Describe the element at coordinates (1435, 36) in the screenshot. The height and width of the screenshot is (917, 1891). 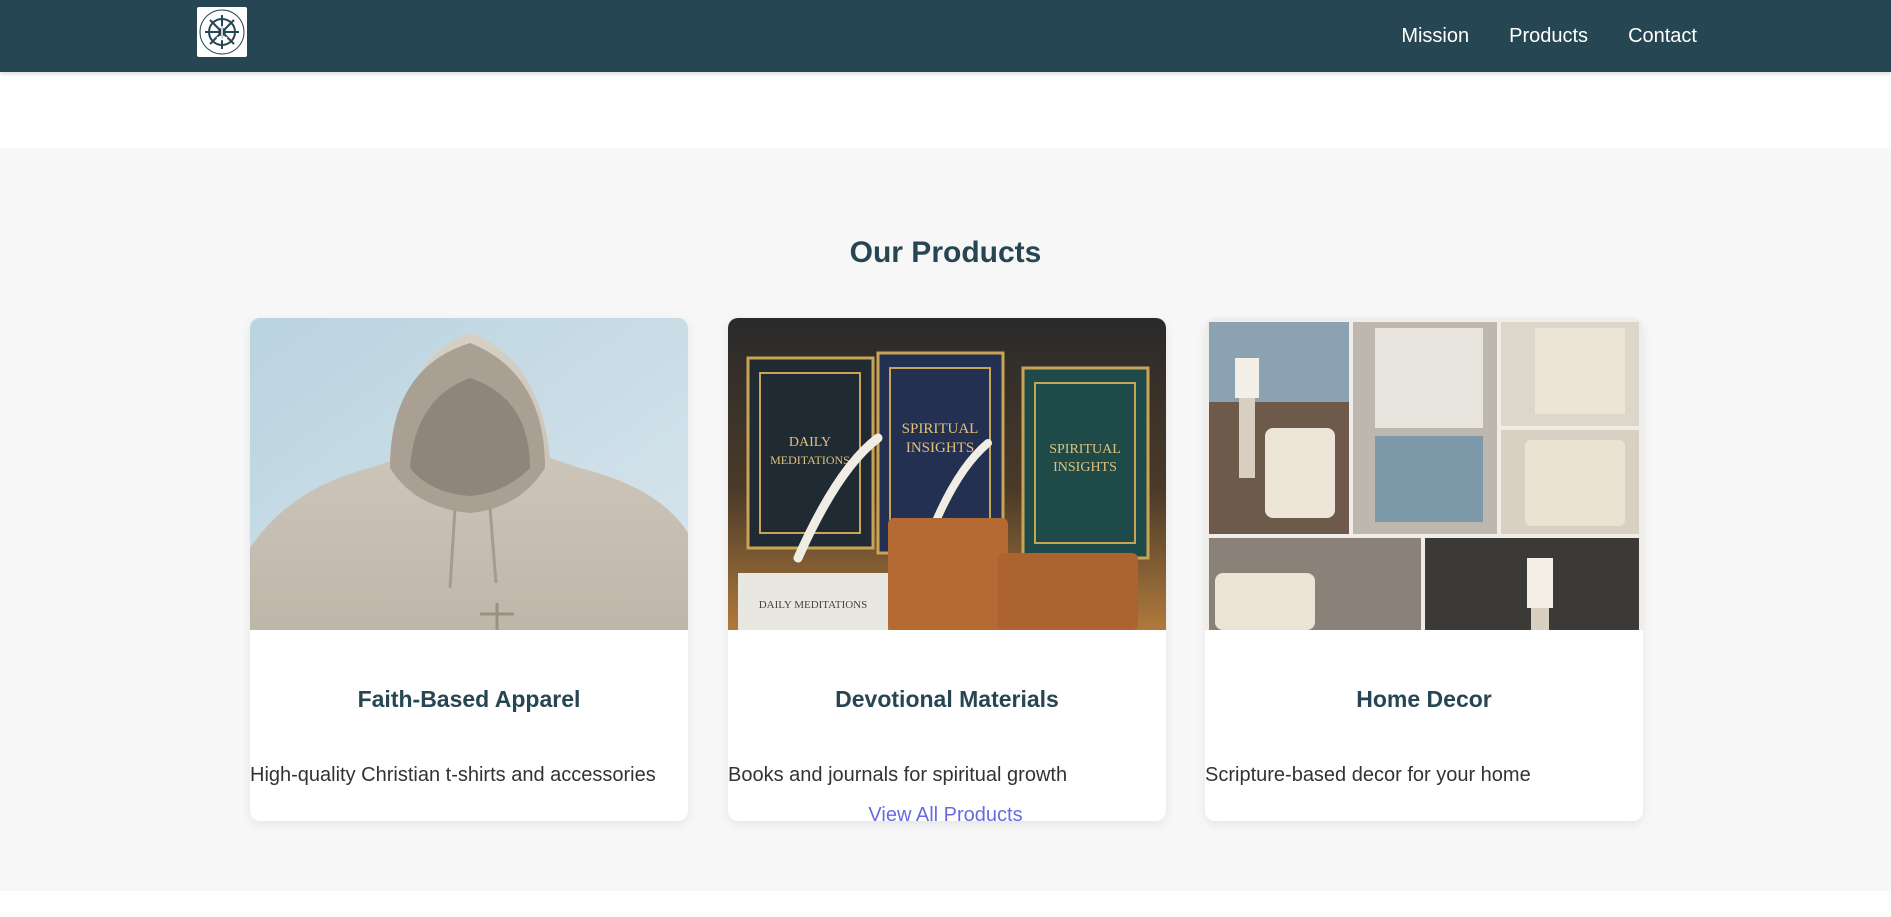
I see `nav-link-mission: Mission` at that location.